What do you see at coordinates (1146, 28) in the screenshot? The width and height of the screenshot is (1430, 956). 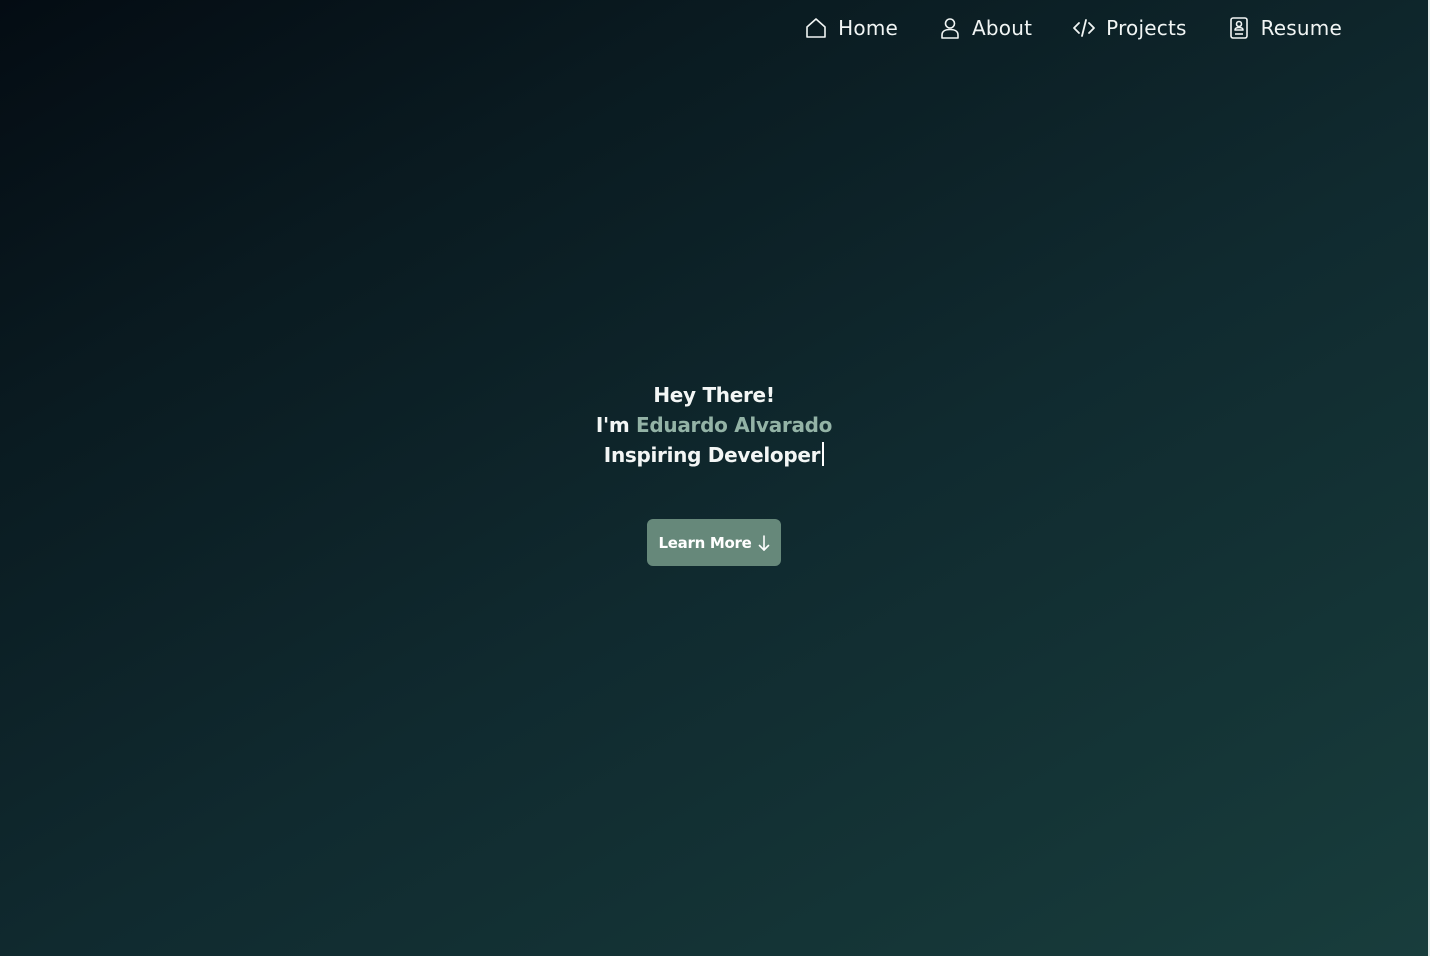 I see `nav-projects-label: Projects` at bounding box center [1146, 28].